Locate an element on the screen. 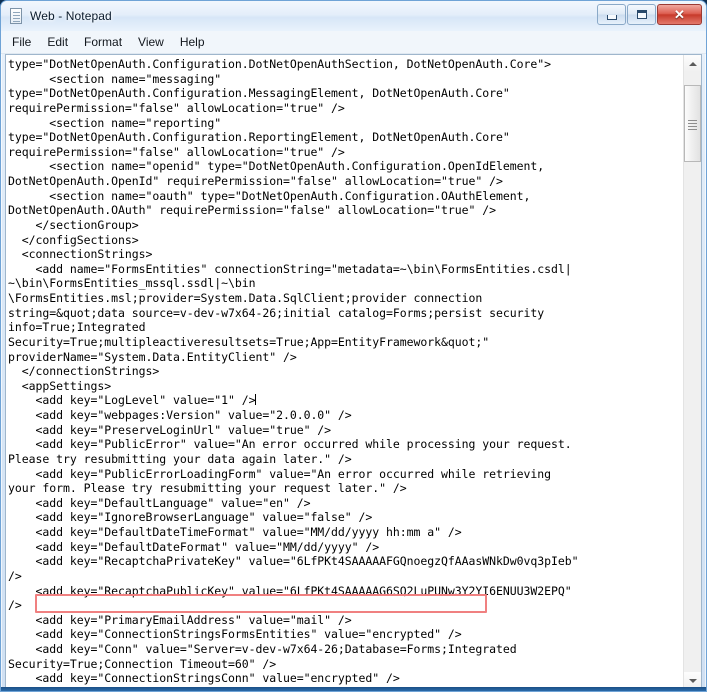 The height and width of the screenshot is (692, 707). chevron-up-icon is located at coordinates (692, 63).